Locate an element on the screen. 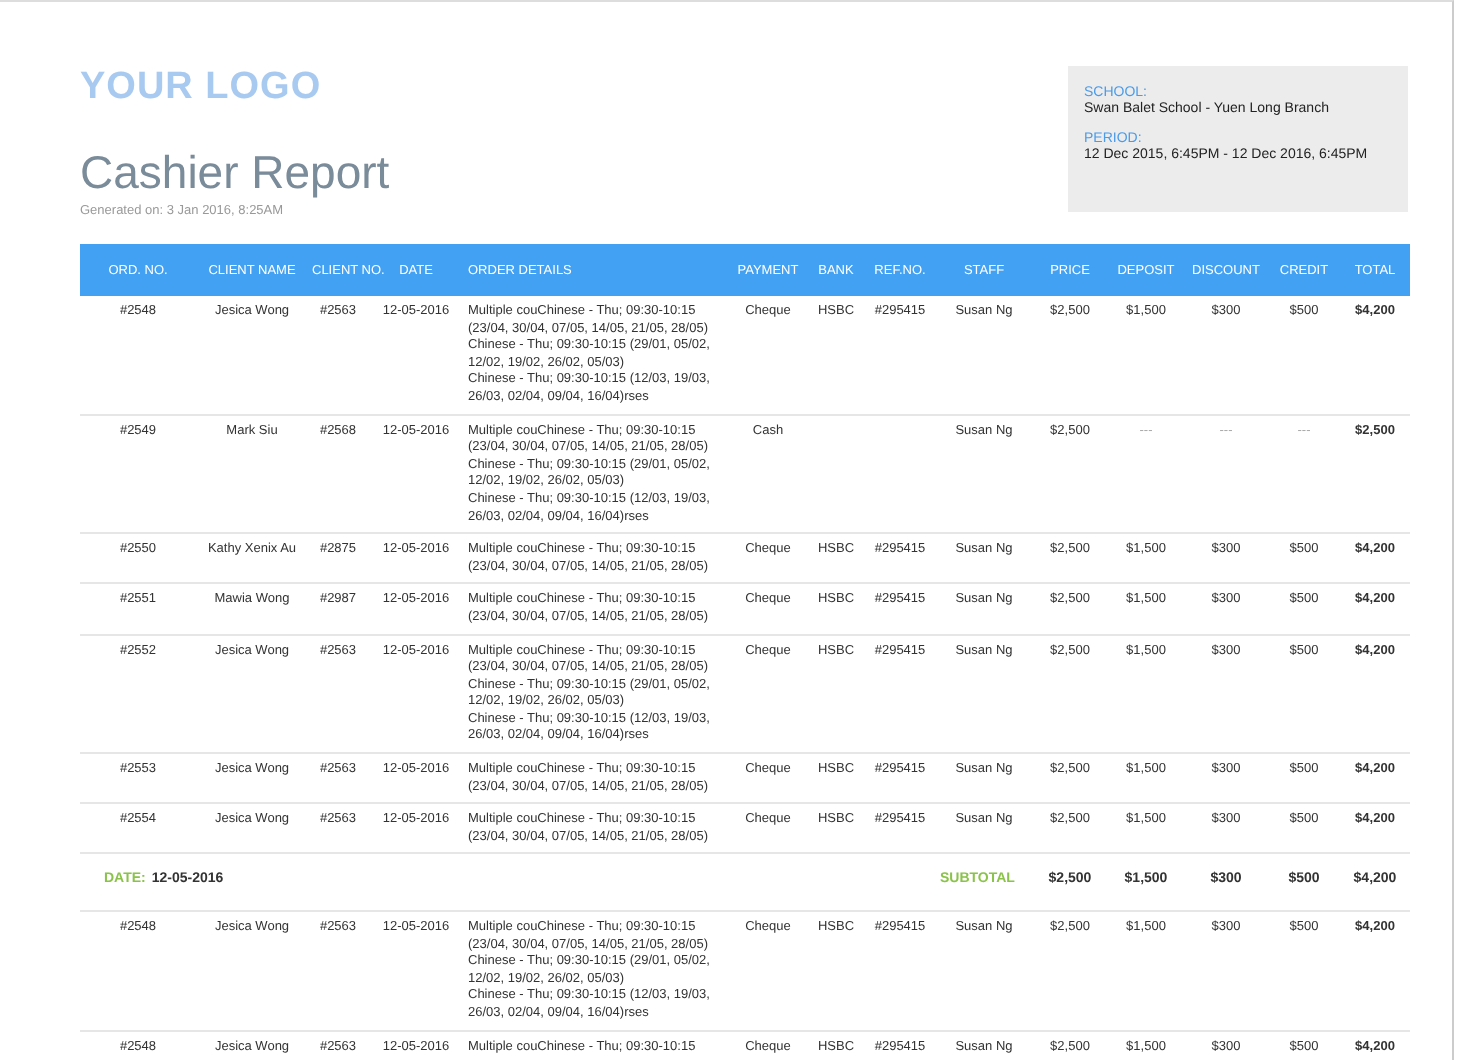 The height and width of the screenshot is (1060, 1480). logo-text: YOUR LOGO is located at coordinates (201, 88).